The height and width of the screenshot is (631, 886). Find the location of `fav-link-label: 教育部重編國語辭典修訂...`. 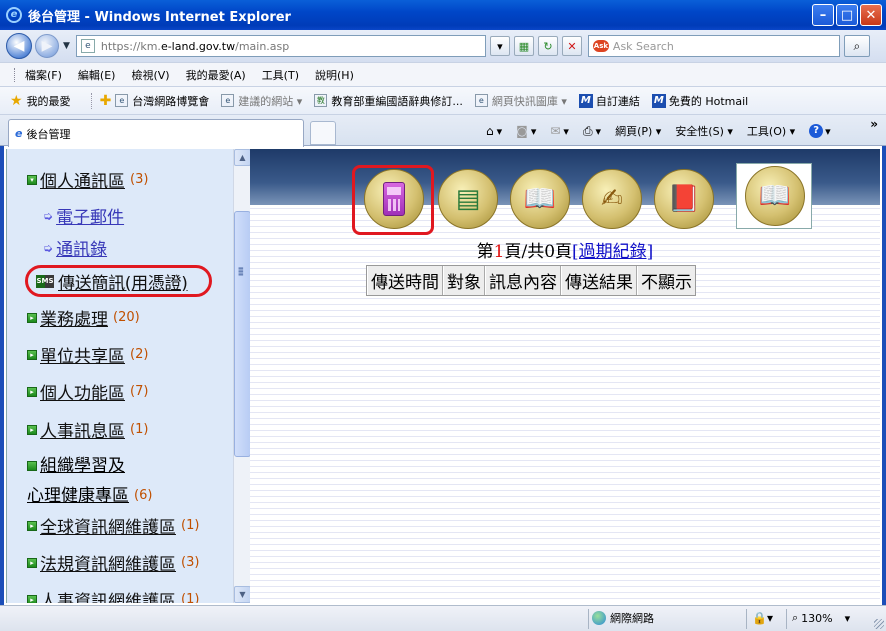

fav-link-label: 教育部重編國語辭典修訂... is located at coordinates (397, 101).